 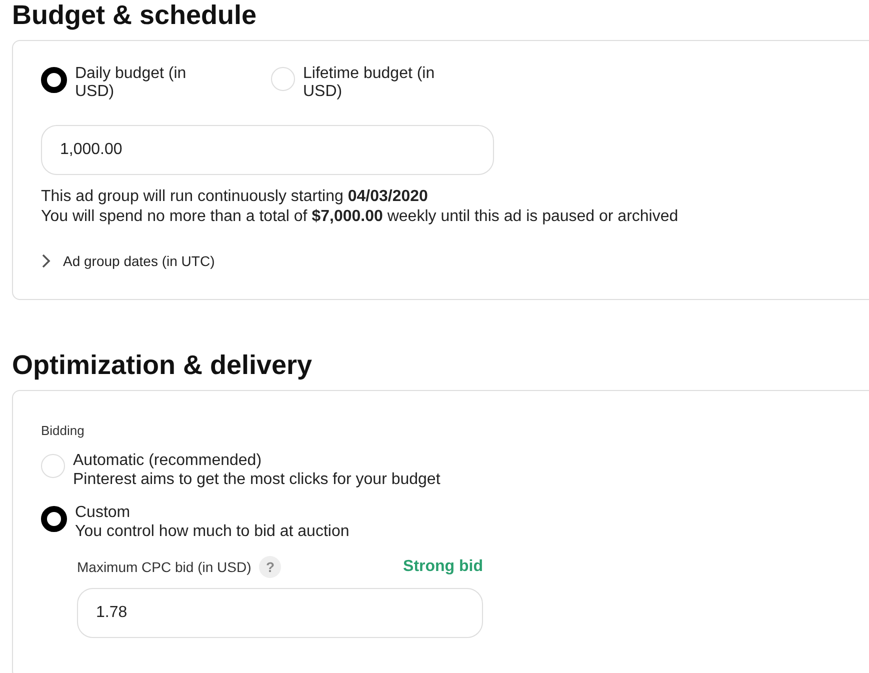 I want to click on option-description: You control how much to bid at auction, so click(x=212, y=532).